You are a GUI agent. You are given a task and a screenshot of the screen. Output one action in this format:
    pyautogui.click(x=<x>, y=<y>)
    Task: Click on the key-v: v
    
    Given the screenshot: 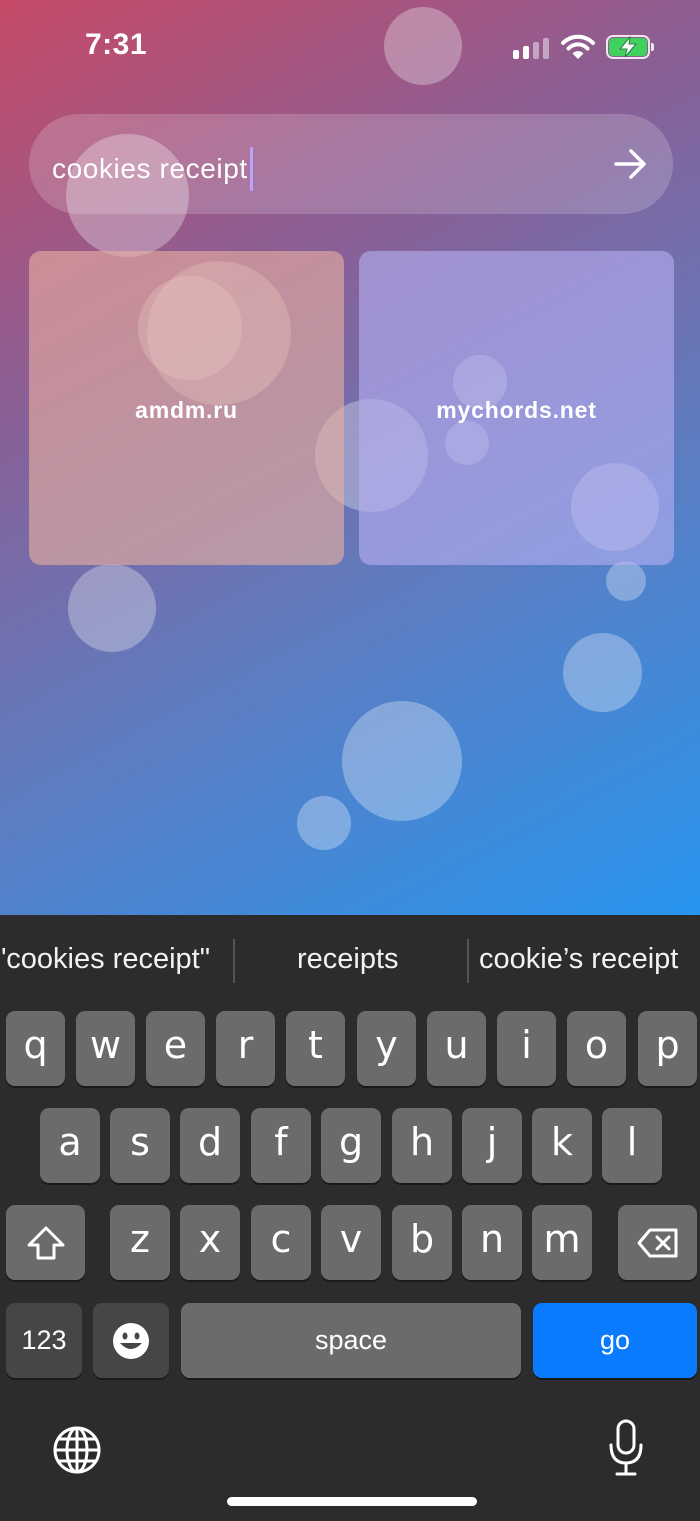 What is the action you would take?
    pyautogui.click(x=351, y=1242)
    